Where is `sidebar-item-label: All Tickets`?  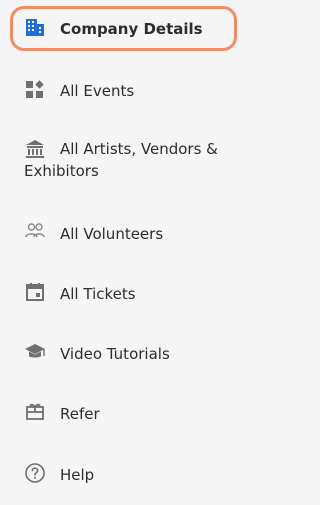 sidebar-item-label: All Tickets is located at coordinates (98, 294).